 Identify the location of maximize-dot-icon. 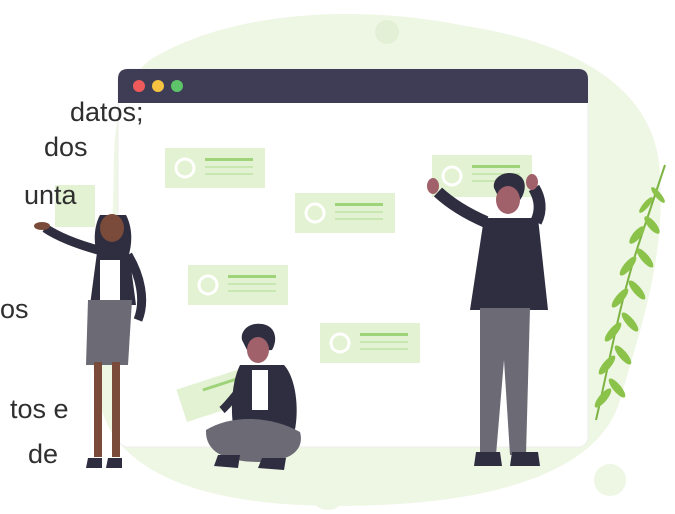
(177, 86).